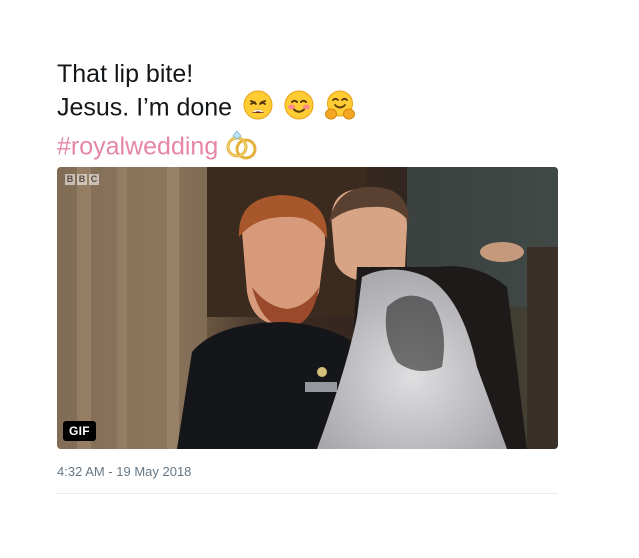 The image size is (639, 558). I want to click on tweet-line-3: #royalwedding, so click(307, 148).